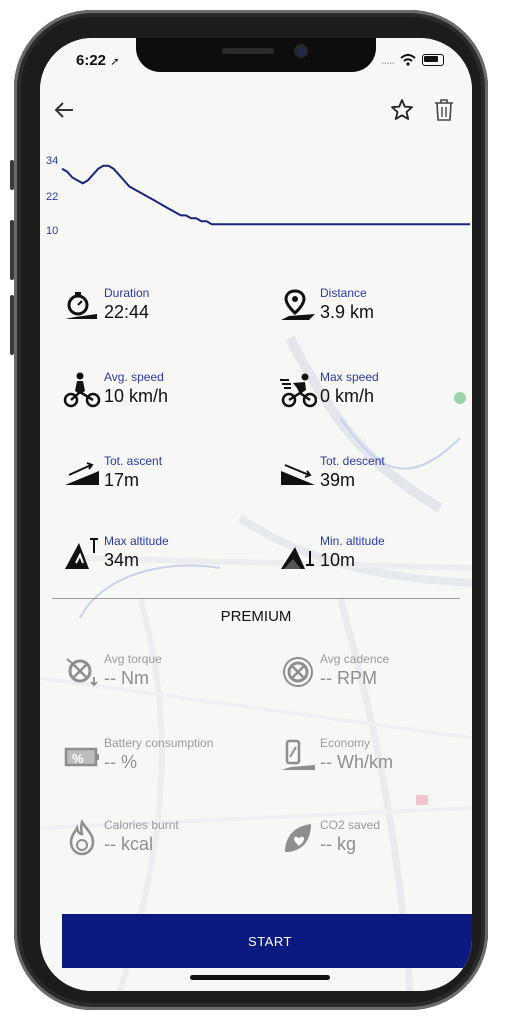 This screenshot has height=1019, width=506. I want to click on map-pin-route-icon, so click(298, 306).